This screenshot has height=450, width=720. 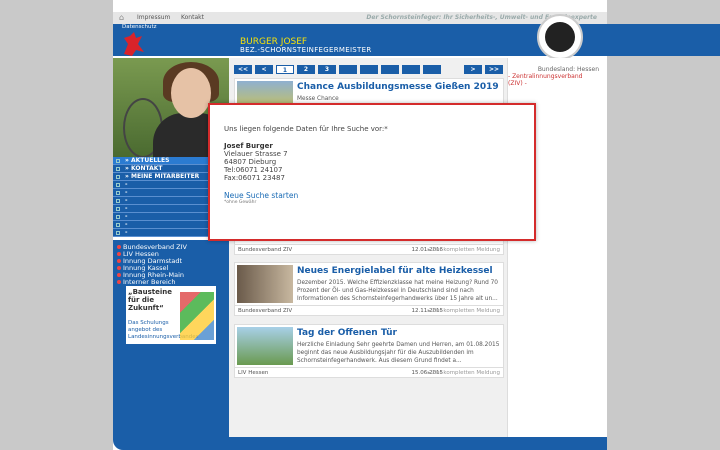 I want to click on chimney-sweep-logo-icon, so click(x=560, y=37).